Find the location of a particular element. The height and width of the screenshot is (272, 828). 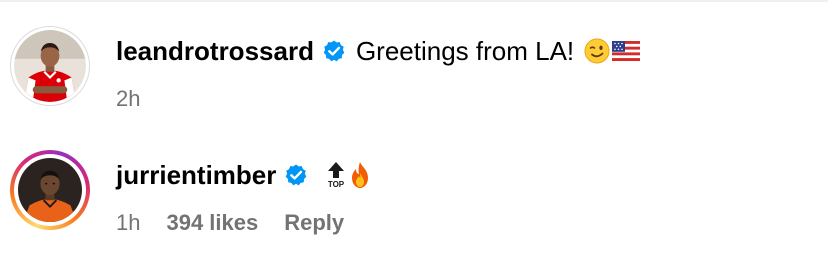

username: jurrientimber is located at coordinates (196, 175).